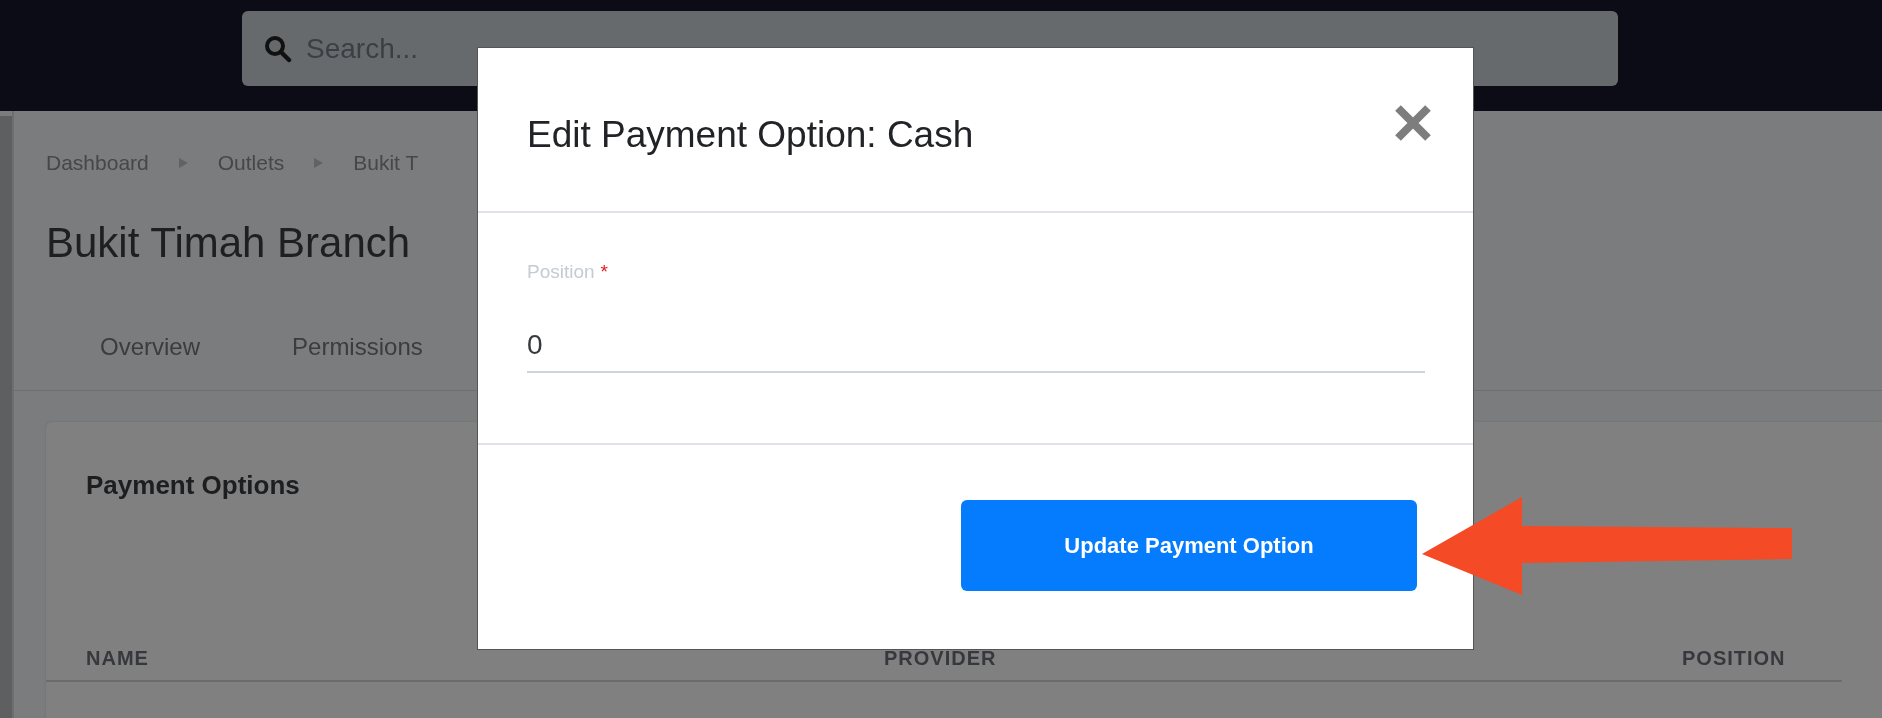  I want to click on position-input: 0, so click(976, 351).